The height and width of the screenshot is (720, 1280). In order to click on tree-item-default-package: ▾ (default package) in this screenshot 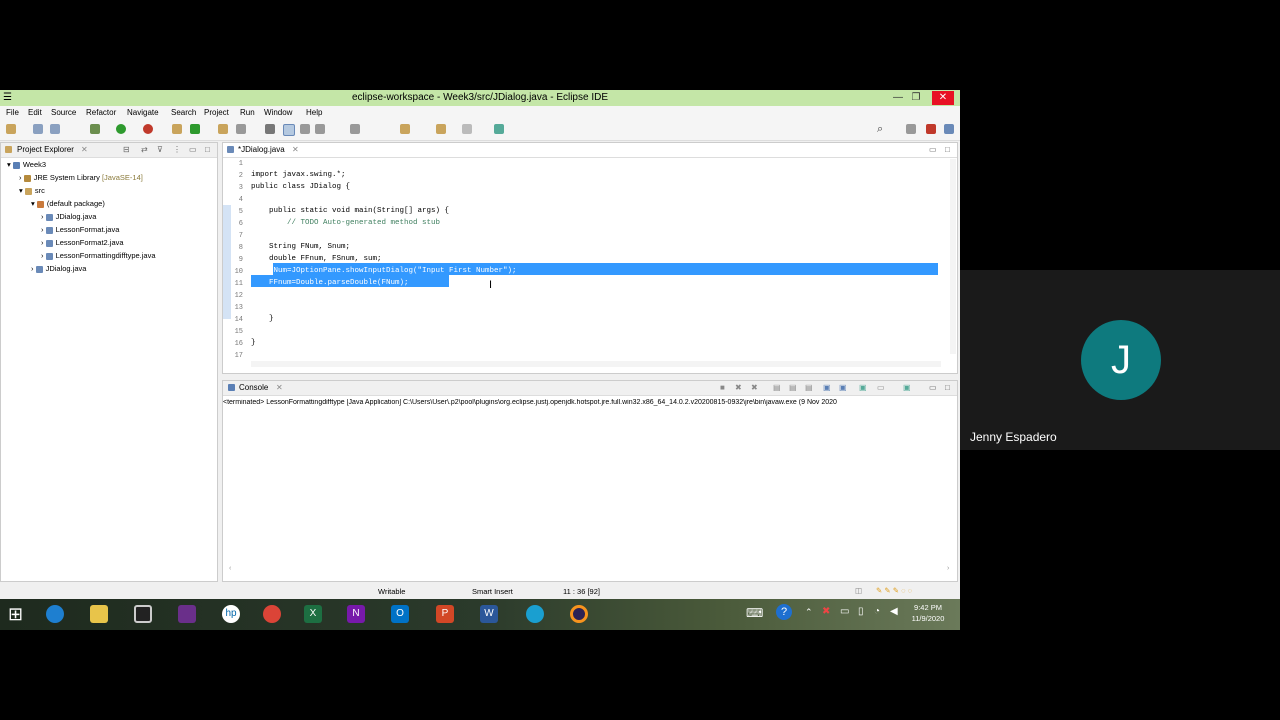, I will do `click(68, 203)`.